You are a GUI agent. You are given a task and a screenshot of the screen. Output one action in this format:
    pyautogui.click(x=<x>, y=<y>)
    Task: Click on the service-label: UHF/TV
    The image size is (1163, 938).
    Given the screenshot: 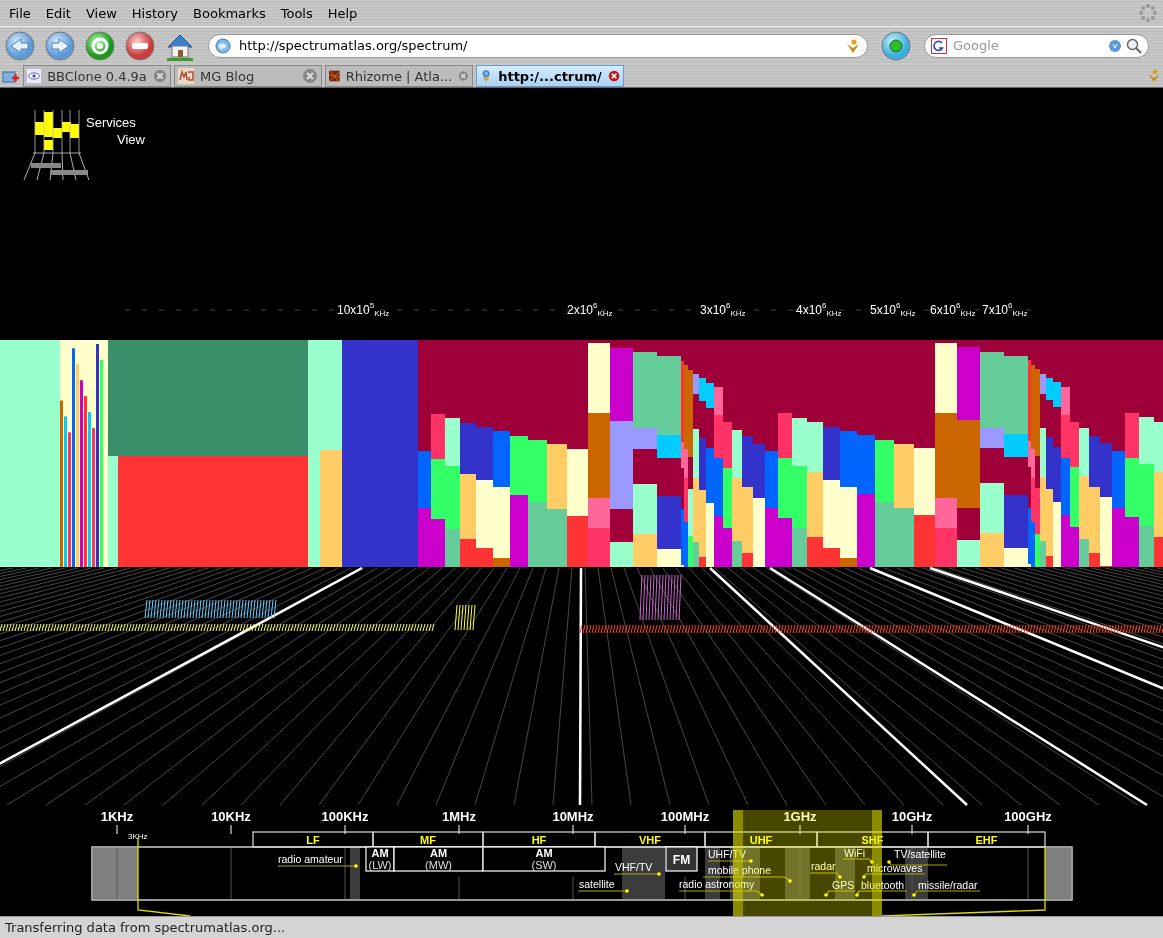 What is the action you would take?
    pyautogui.click(x=727, y=854)
    